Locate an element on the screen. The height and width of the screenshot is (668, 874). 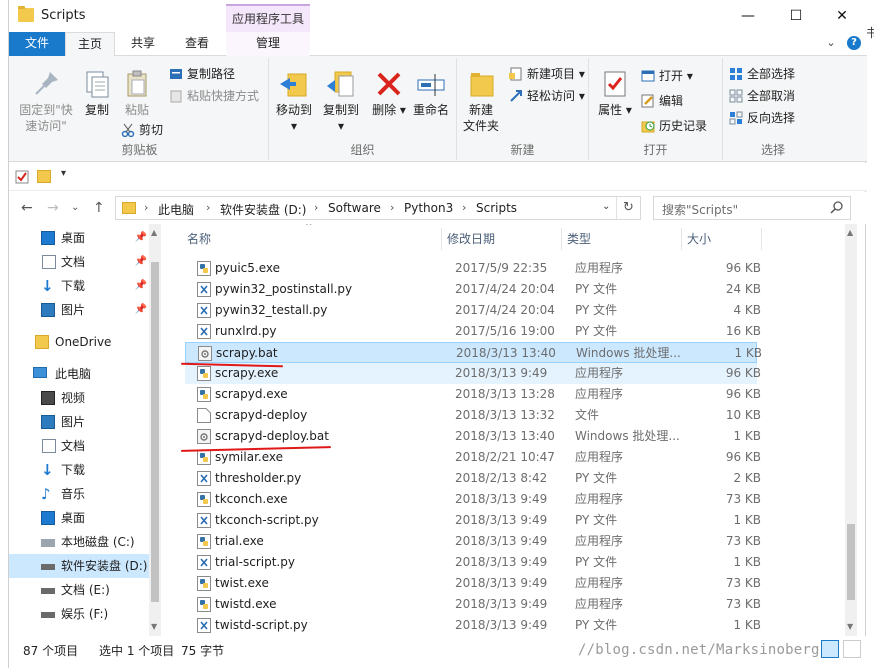
recent-chevron-icon: ⌄ is located at coordinates (75, 207).